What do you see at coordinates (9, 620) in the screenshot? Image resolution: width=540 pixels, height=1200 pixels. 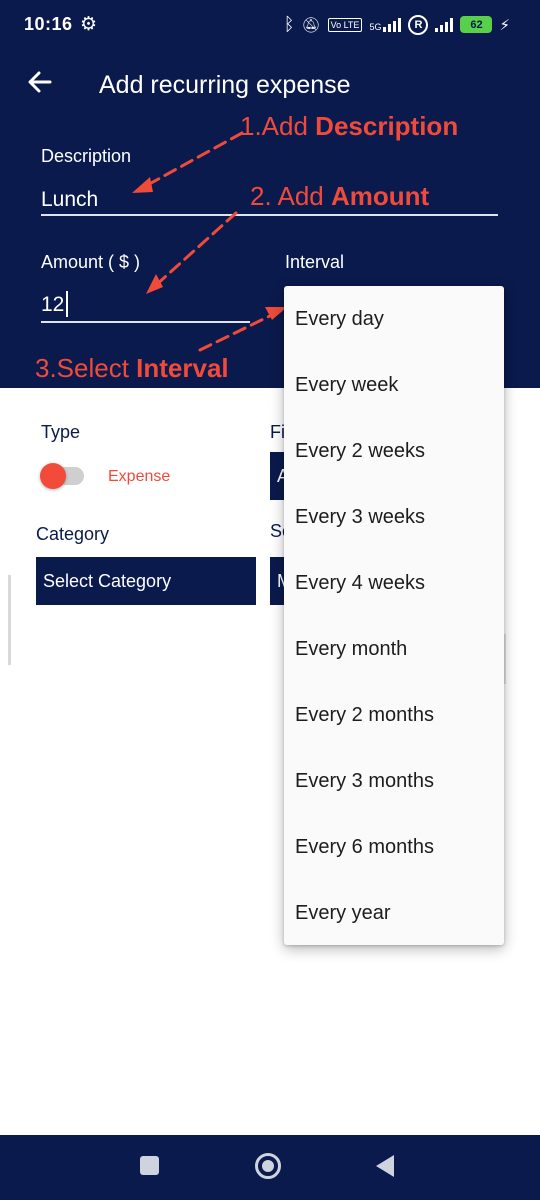 I see `scroll-edge-mark` at bounding box center [9, 620].